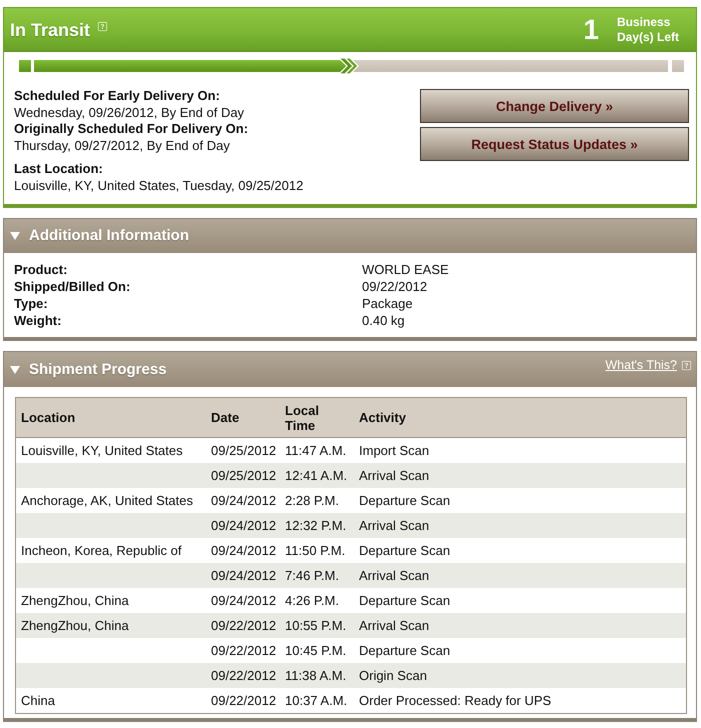 The width and height of the screenshot is (701, 728). I want to click on table-cell-text: 7:46 P.M., so click(311, 576).